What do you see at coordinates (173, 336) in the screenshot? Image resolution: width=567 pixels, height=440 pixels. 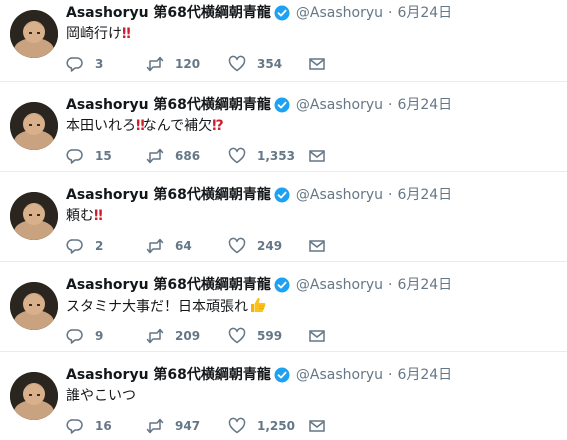 I see `retweet-button: 209` at bounding box center [173, 336].